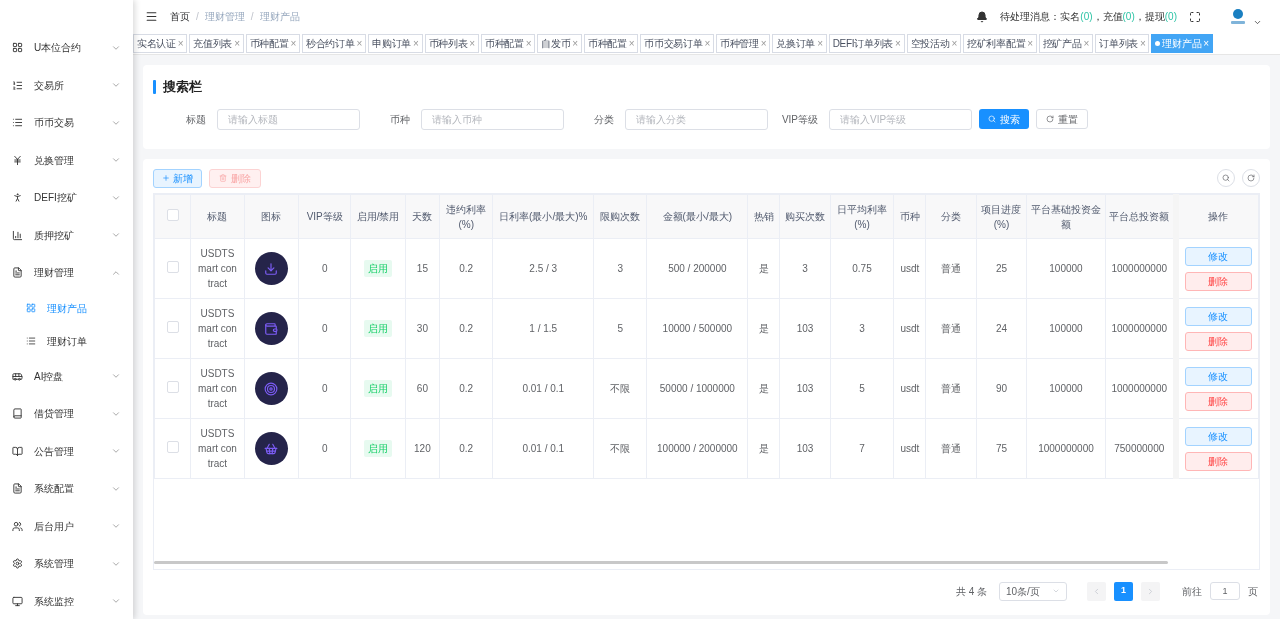 This screenshot has width=1280, height=619. I want to click on column-header: 标题, so click(217, 216).